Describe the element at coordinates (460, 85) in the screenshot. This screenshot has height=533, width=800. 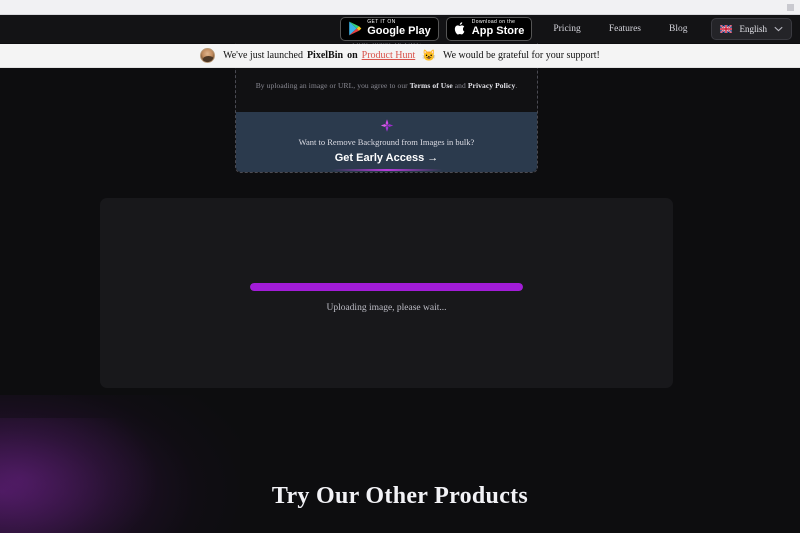
I see `terms-and: and` at that location.